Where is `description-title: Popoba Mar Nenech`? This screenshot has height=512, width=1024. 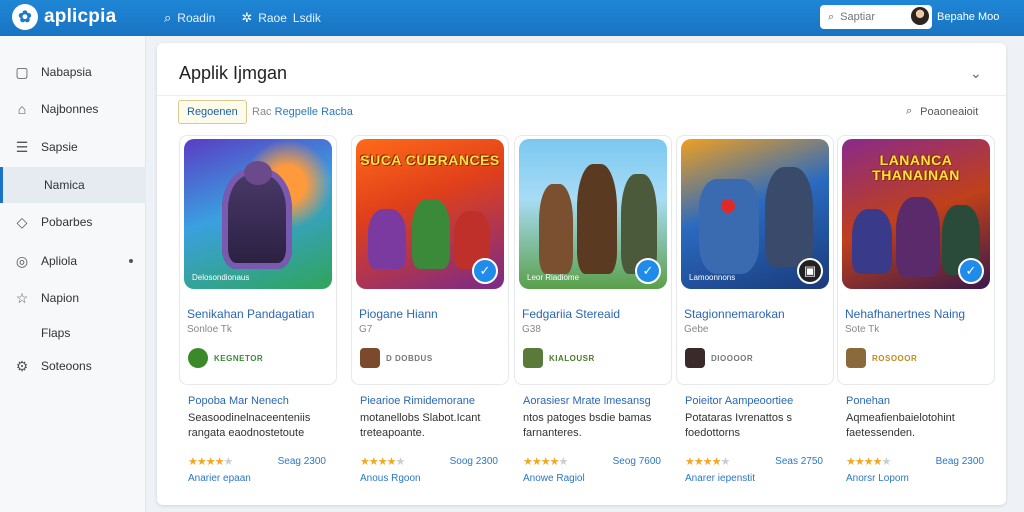
description-title: Popoba Mar Nenech is located at coordinates (263, 401).